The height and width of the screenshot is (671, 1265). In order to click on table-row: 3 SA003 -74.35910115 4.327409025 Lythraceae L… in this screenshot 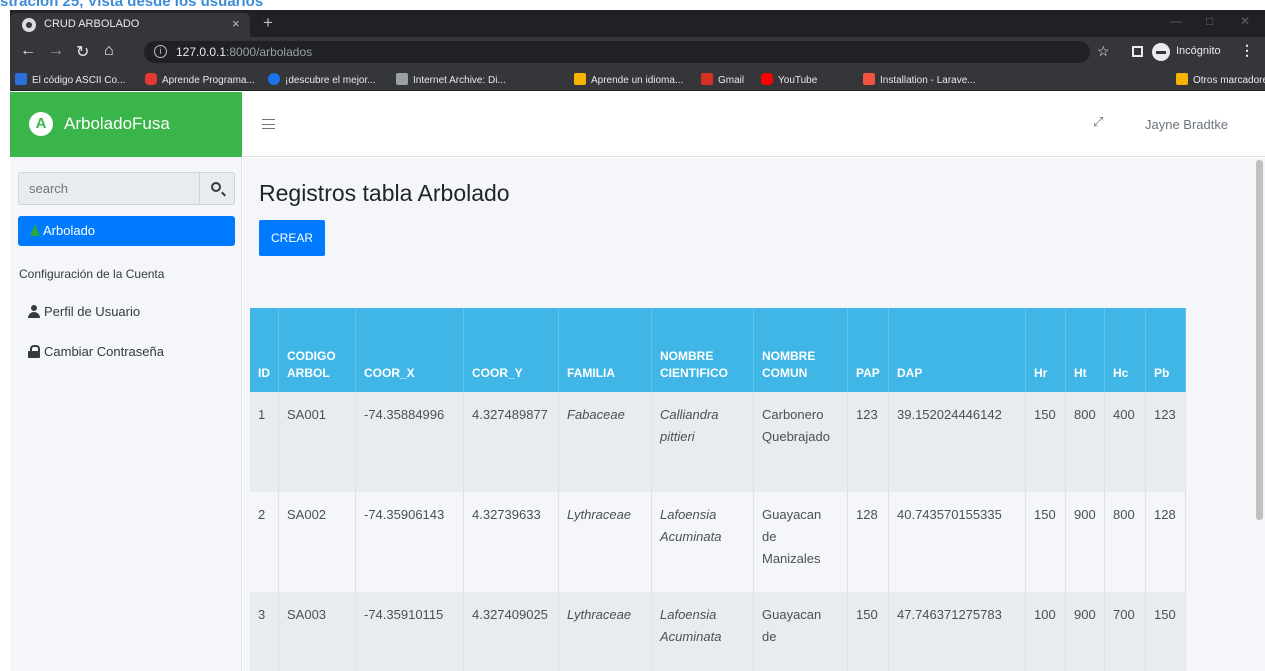, I will do `click(718, 631)`.